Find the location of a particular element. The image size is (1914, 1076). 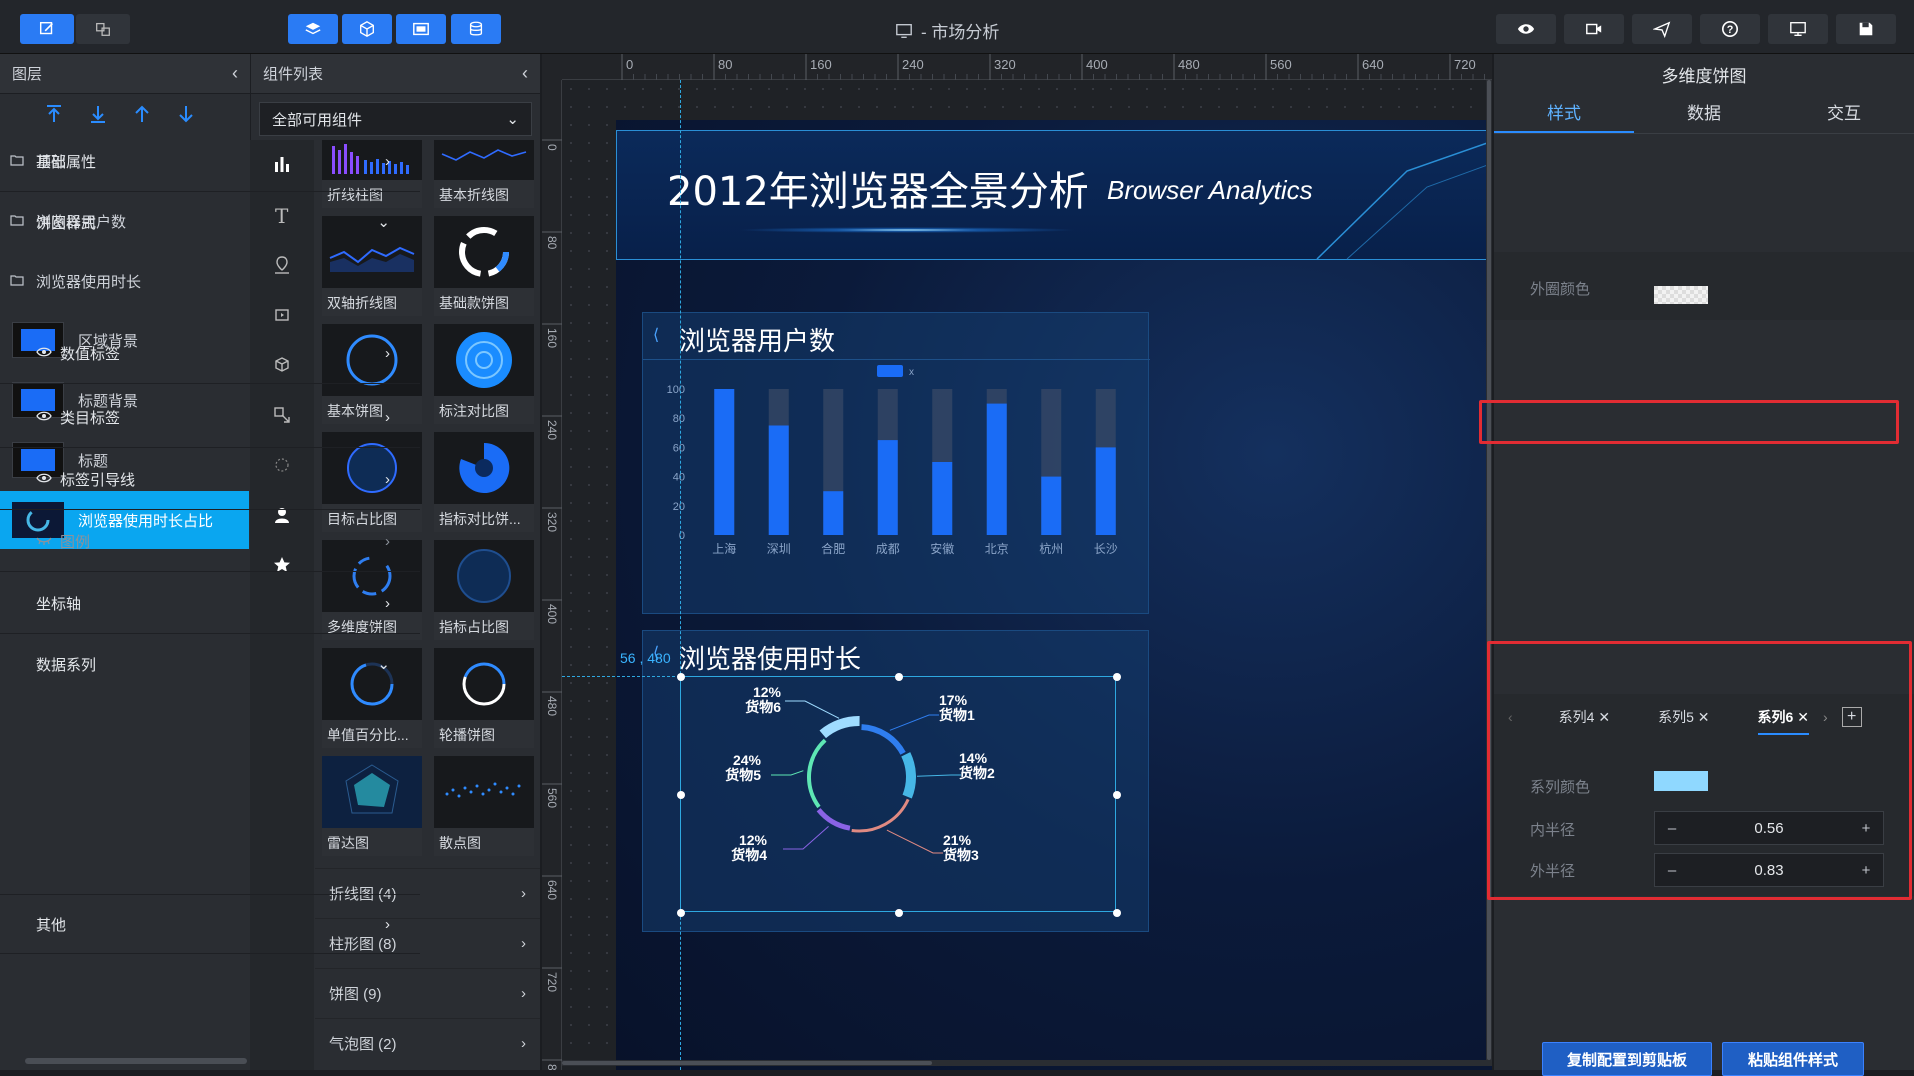

y-tick-label: 60 is located at coordinates (679, 448).